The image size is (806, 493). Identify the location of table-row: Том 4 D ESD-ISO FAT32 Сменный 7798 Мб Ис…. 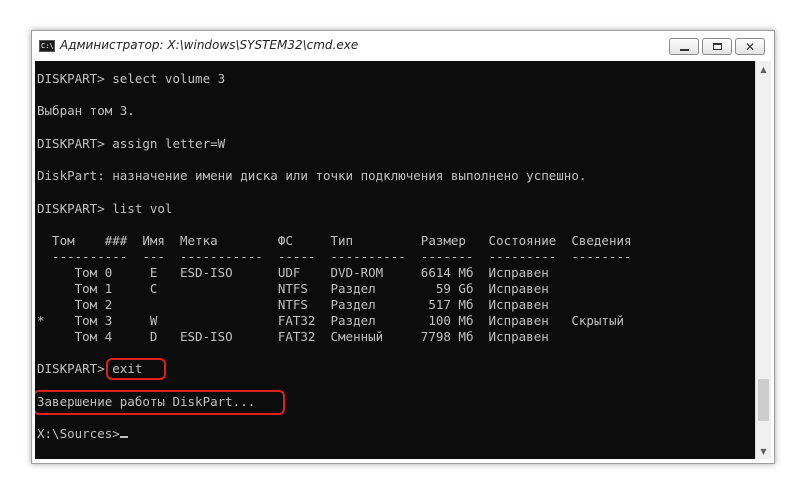
(293, 336).